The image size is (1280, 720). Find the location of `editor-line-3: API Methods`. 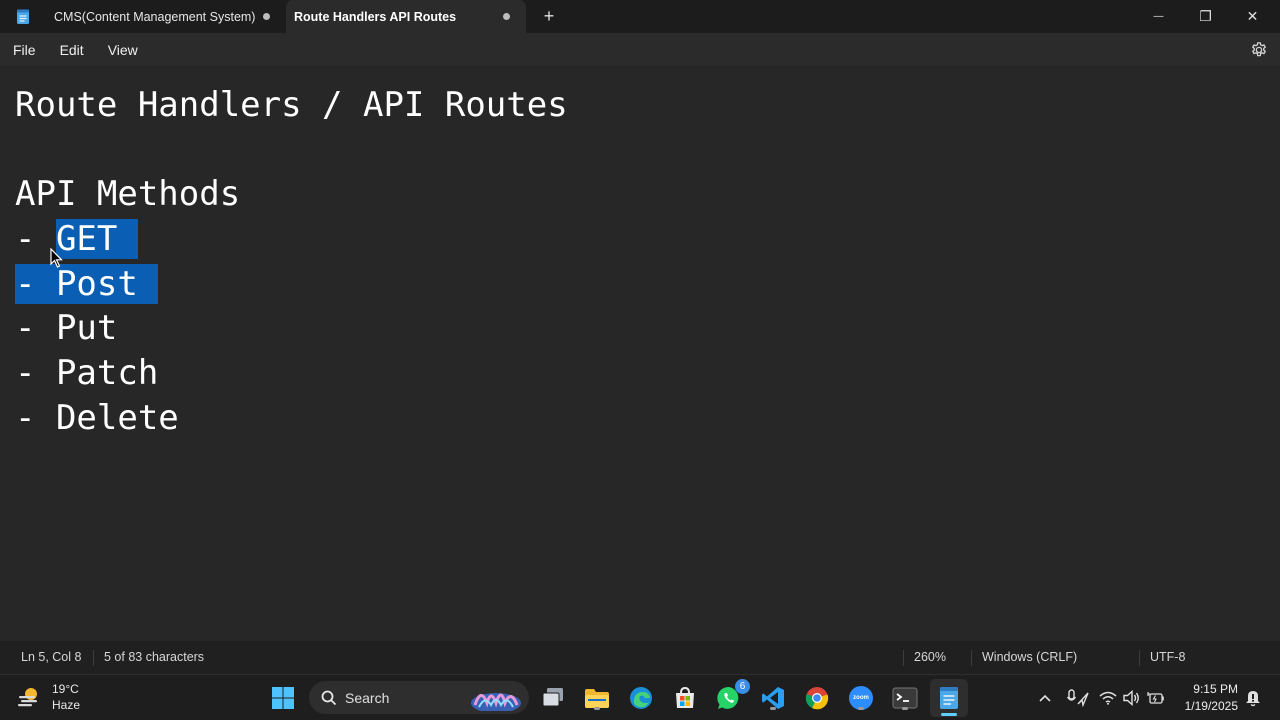

editor-line-3: API Methods is located at coordinates (128, 194).